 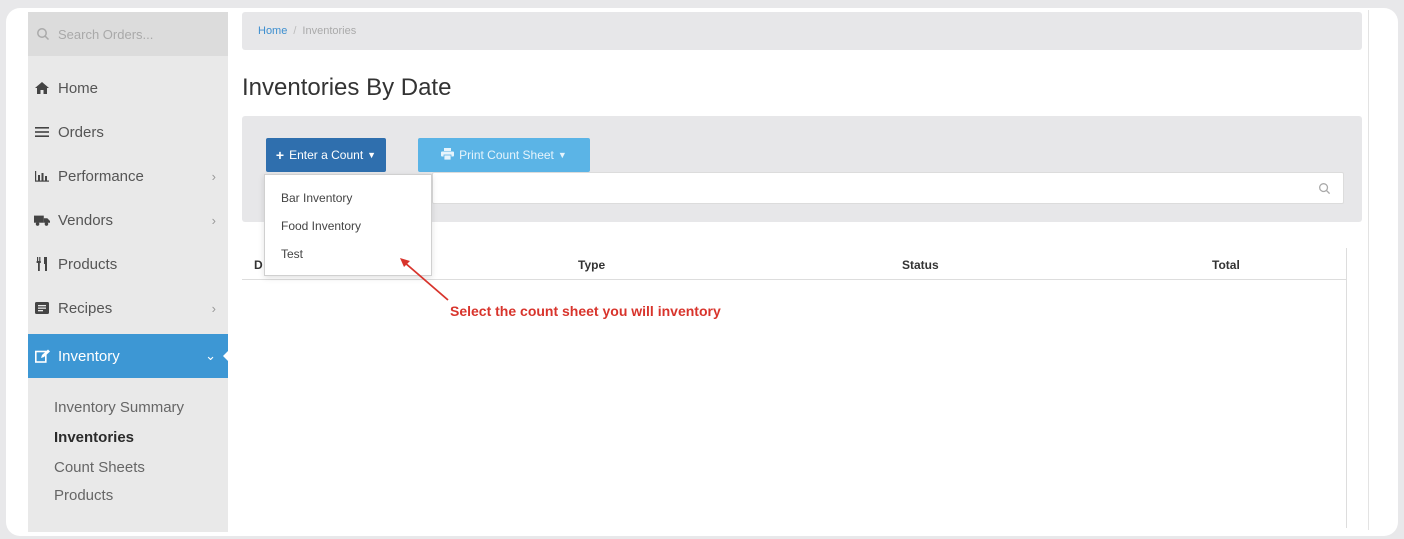 I want to click on sidebar-subitem-inventories: Inventories, so click(x=94, y=437).